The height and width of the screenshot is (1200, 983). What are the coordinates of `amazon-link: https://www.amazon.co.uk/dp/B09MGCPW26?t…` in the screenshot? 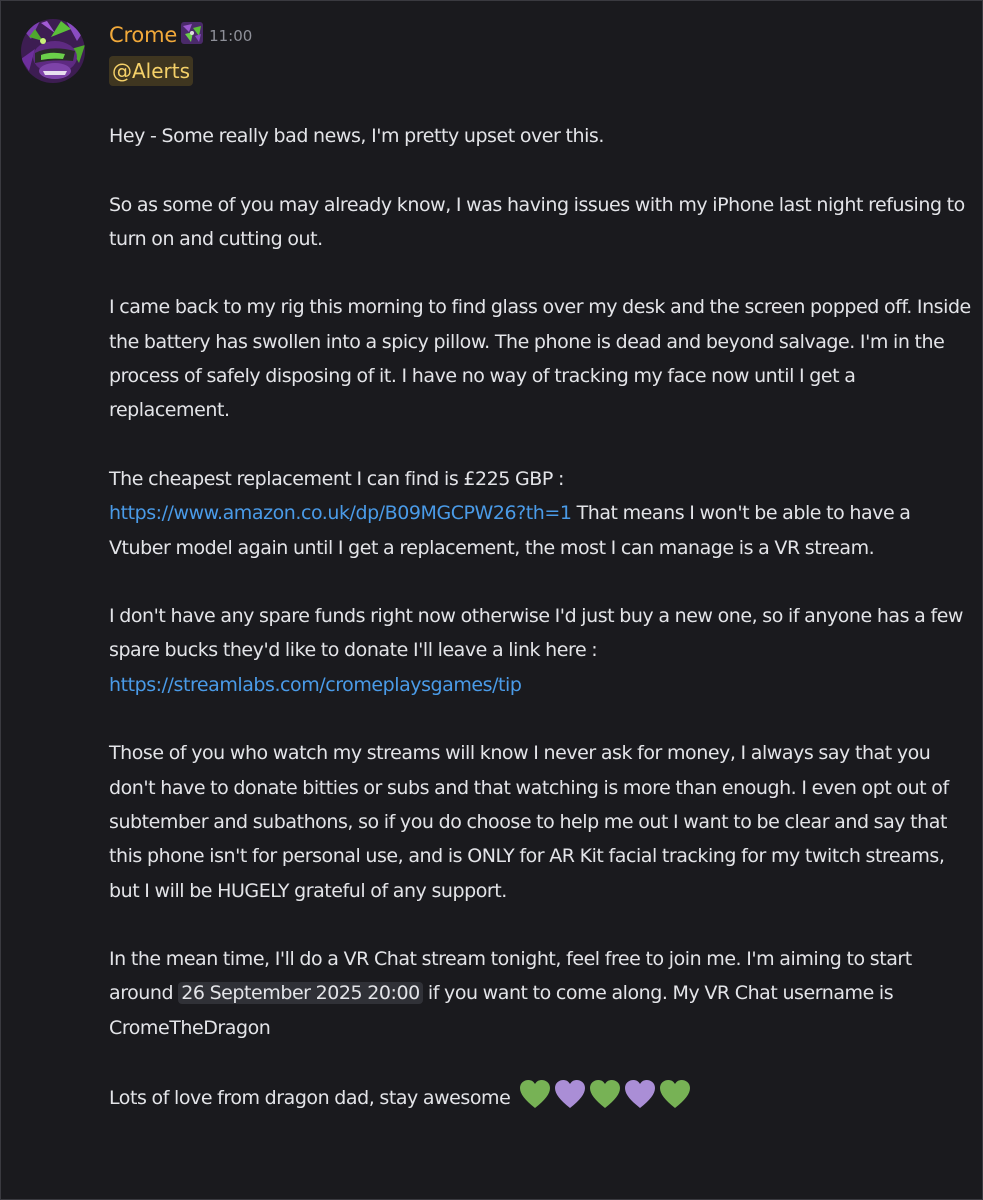 It's located at (340, 513).